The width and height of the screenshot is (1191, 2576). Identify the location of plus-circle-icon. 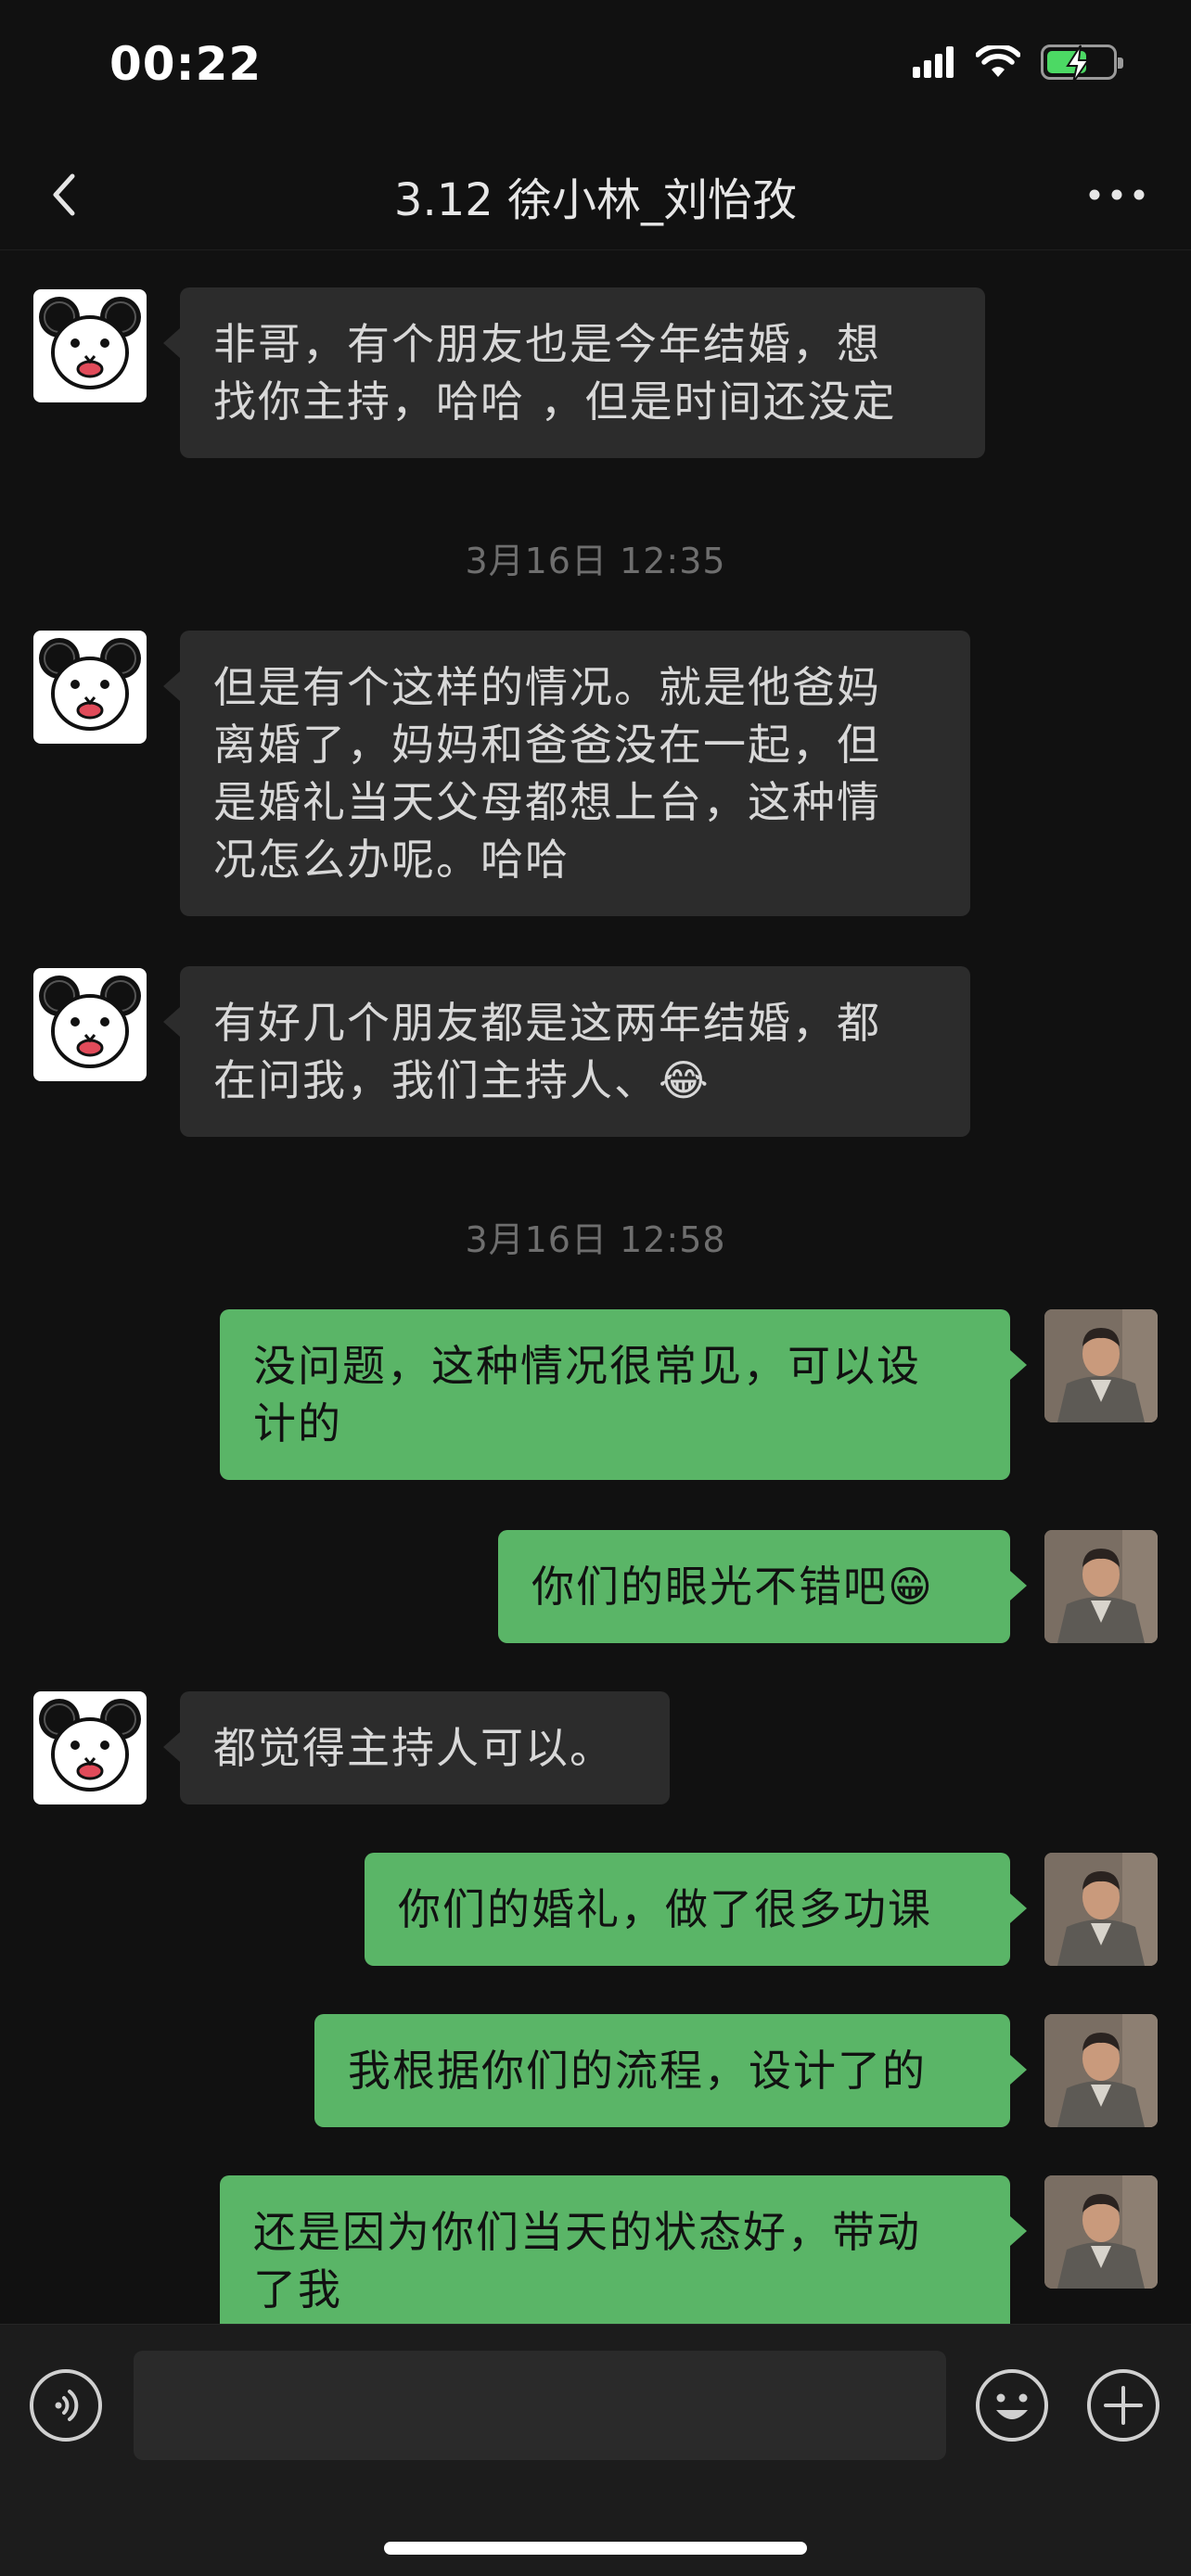
(1123, 2406).